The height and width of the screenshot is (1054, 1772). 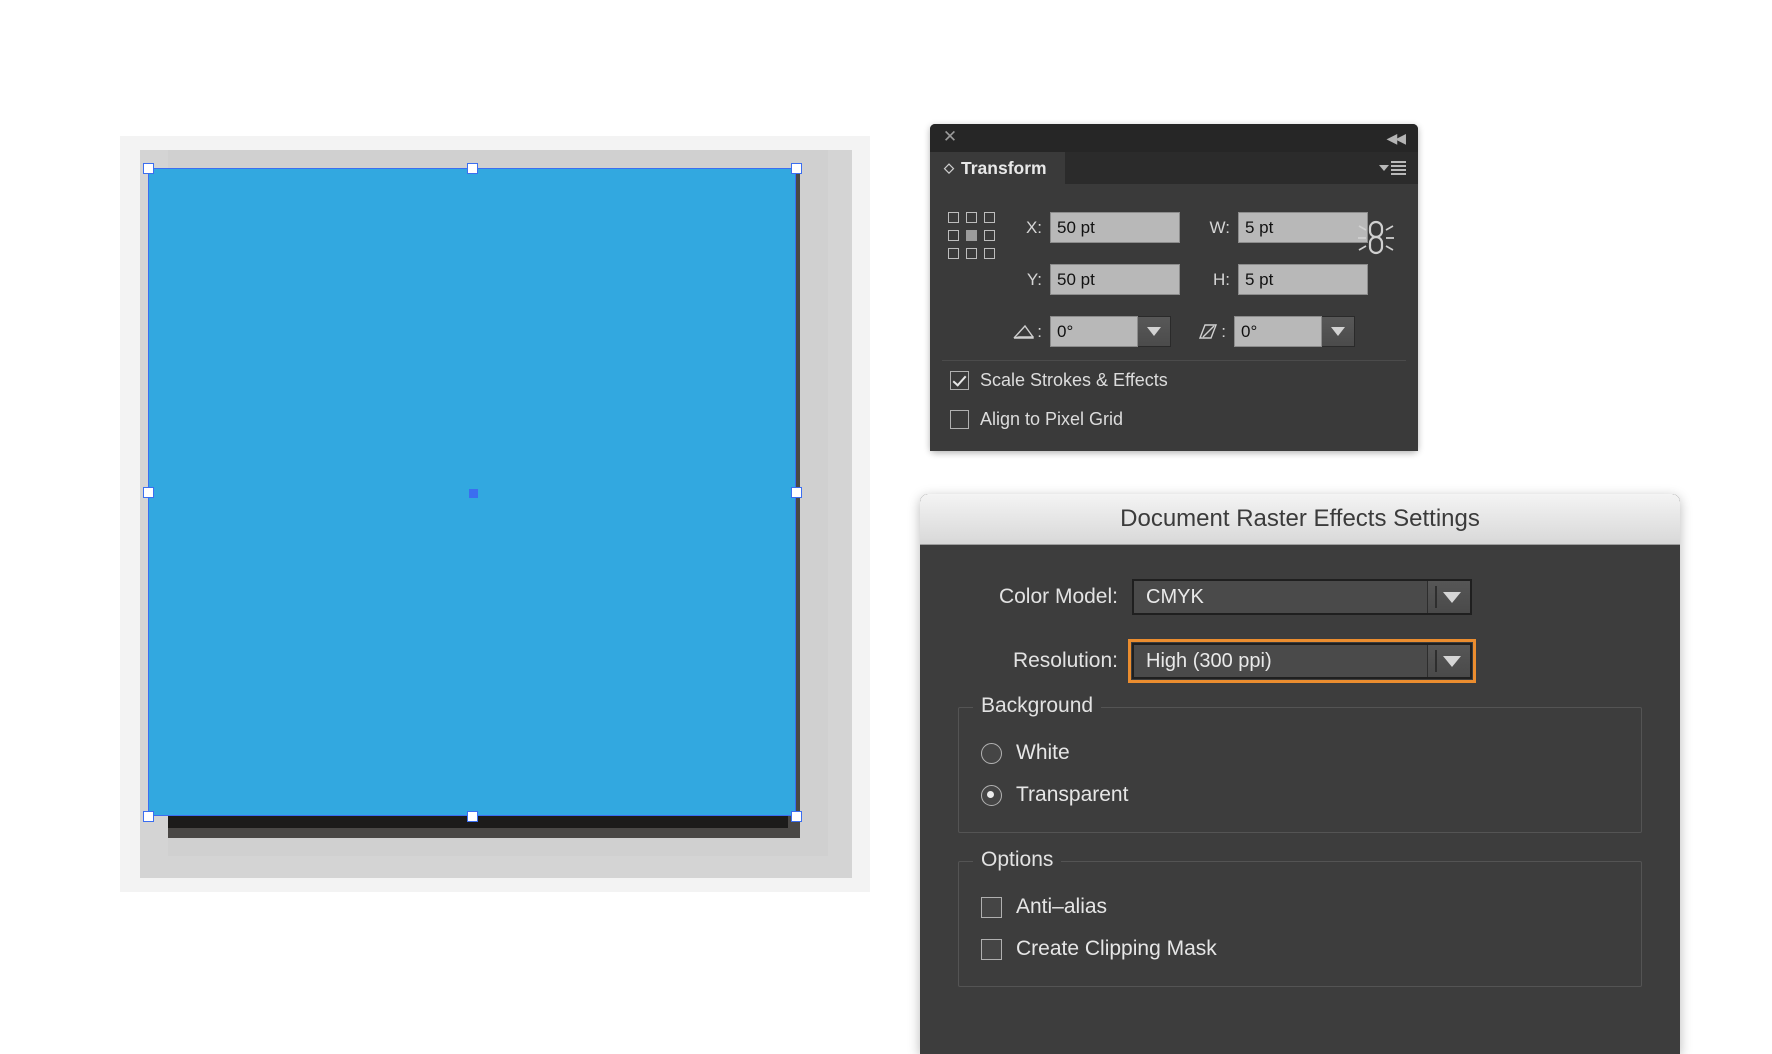 I want to click on x-field-row: X: 50 pt, so click(x=1097, y=227).